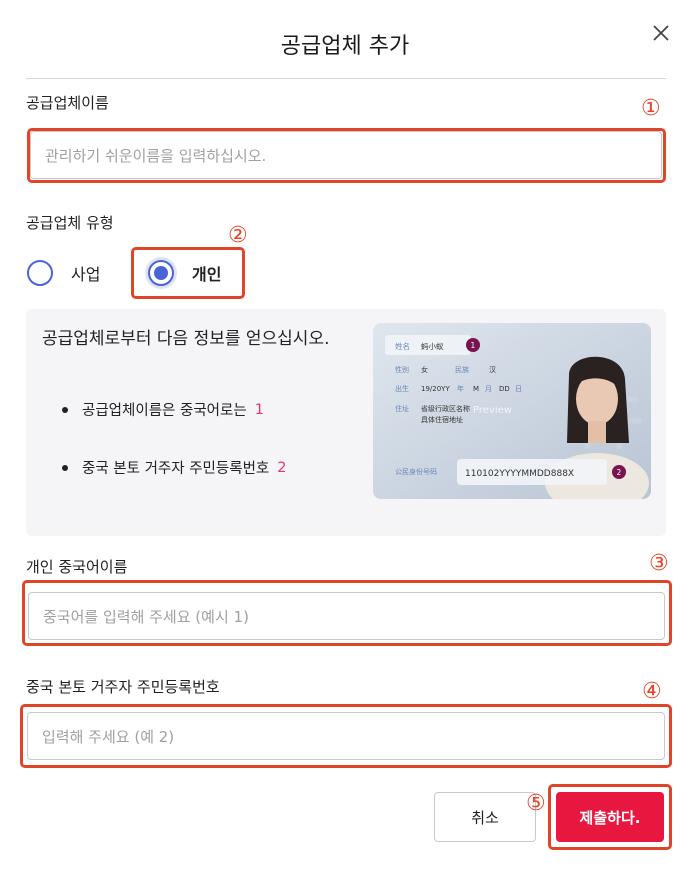  What do you see at coordinates (123, 687) in the screenshot?
I see `id-number-label: 중국 본토 거주자 주민등록번호` at bounding box center [123, 687].